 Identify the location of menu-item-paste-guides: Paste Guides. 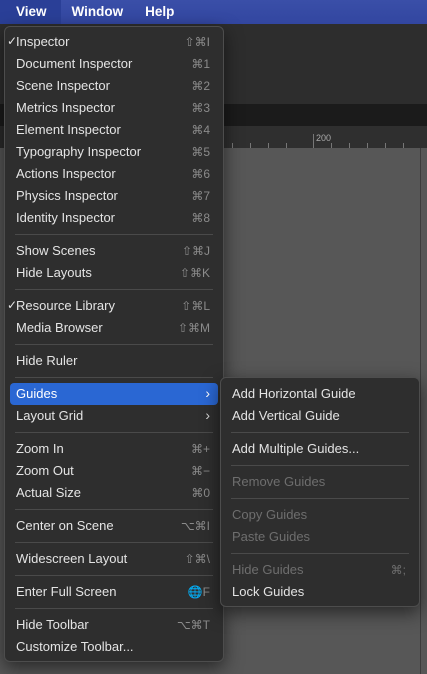
(320, 537).